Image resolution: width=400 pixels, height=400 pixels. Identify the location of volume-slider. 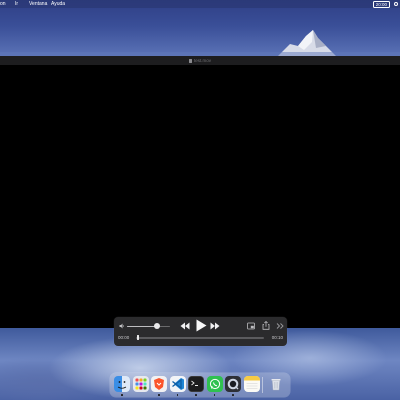
(148, 326).